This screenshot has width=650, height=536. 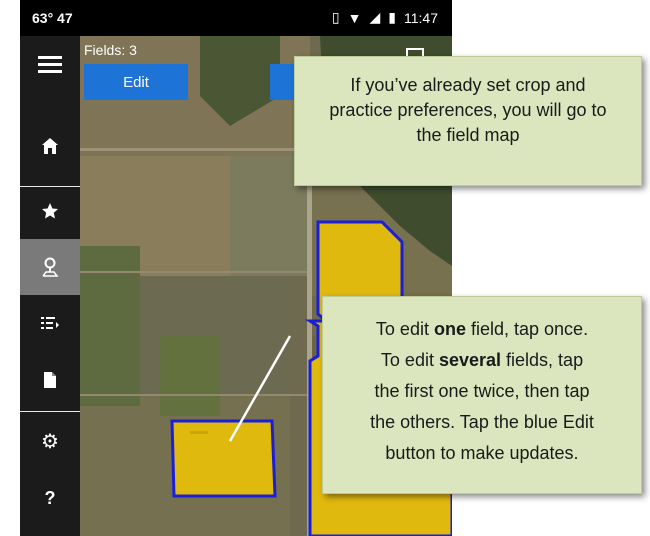 I want to click on vibrate-icon: ▯, so click(x=335, y=17).